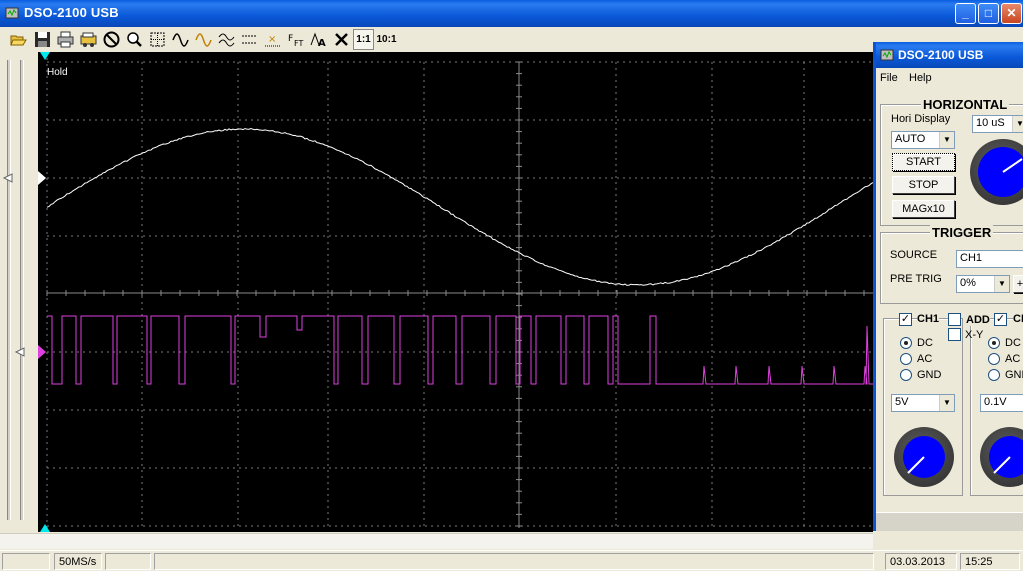  I want to click on ch1-gnd-label: GND, so click(929, 375).